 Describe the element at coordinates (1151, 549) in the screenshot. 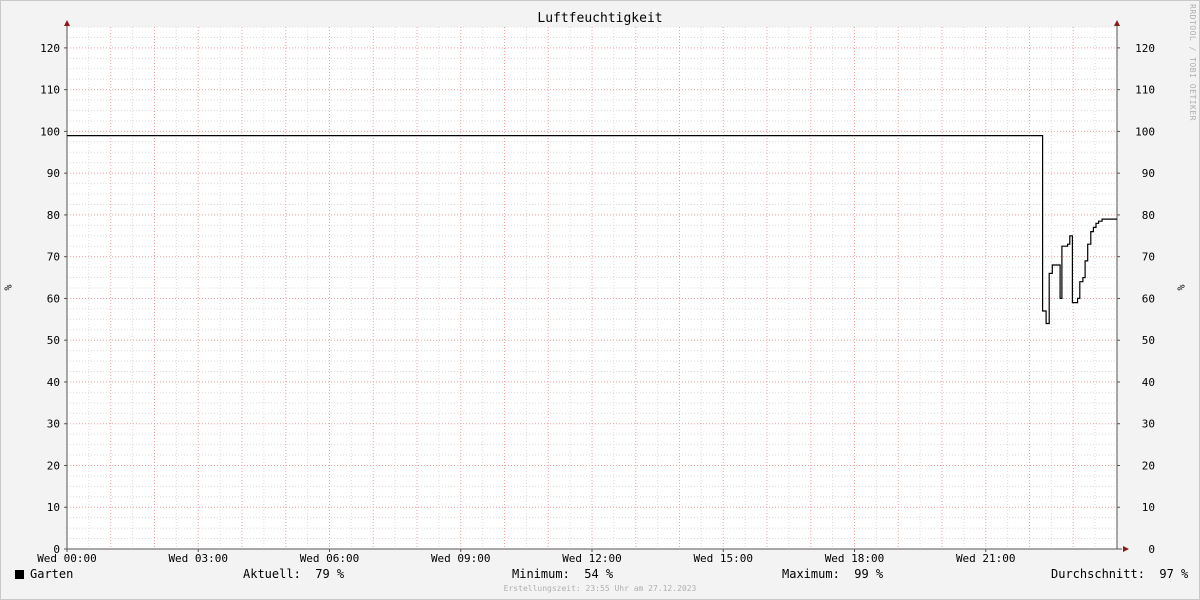

I see `y-tick-label-right: 0` at that location.